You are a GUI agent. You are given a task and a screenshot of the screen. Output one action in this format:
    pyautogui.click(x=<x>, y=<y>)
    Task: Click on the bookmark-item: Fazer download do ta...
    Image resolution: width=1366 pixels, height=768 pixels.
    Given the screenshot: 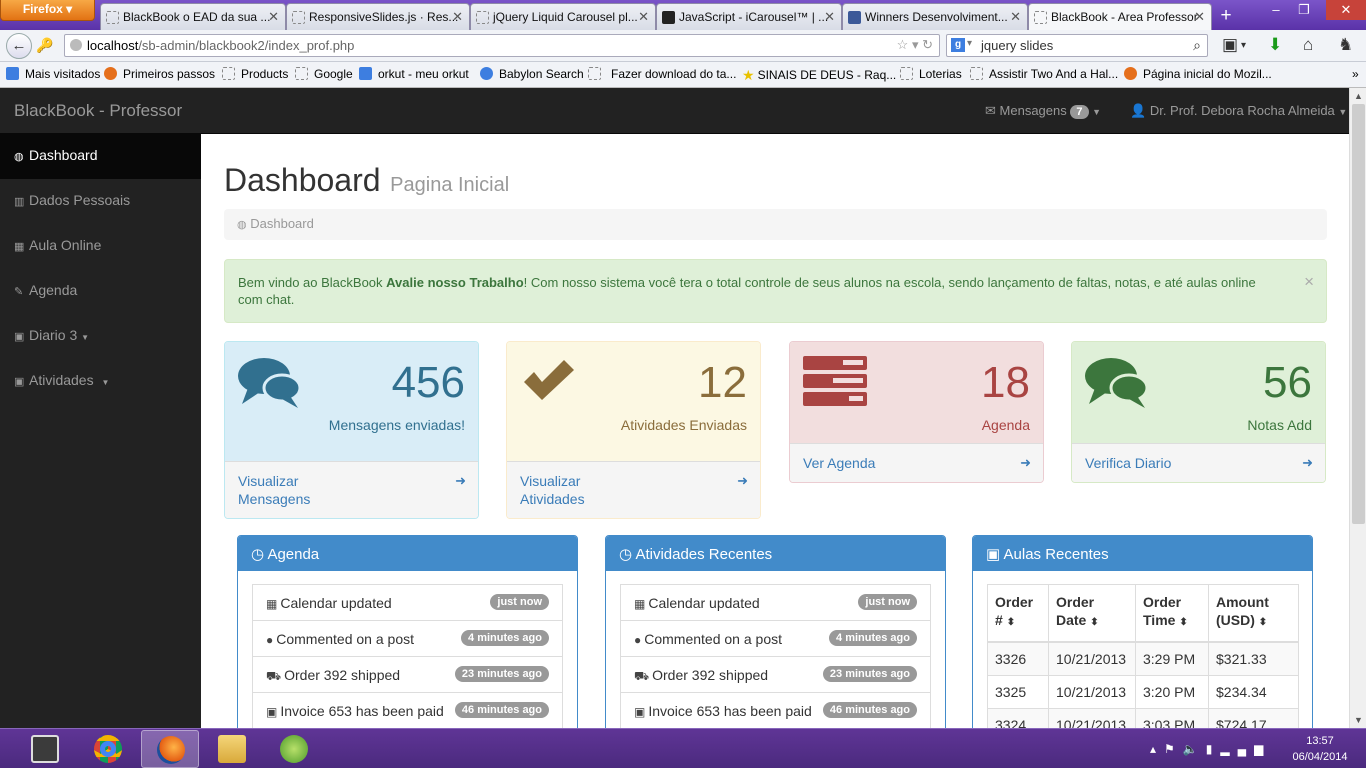 What is the action you would take?
    pyautogui.click(x=662, y=74)
    